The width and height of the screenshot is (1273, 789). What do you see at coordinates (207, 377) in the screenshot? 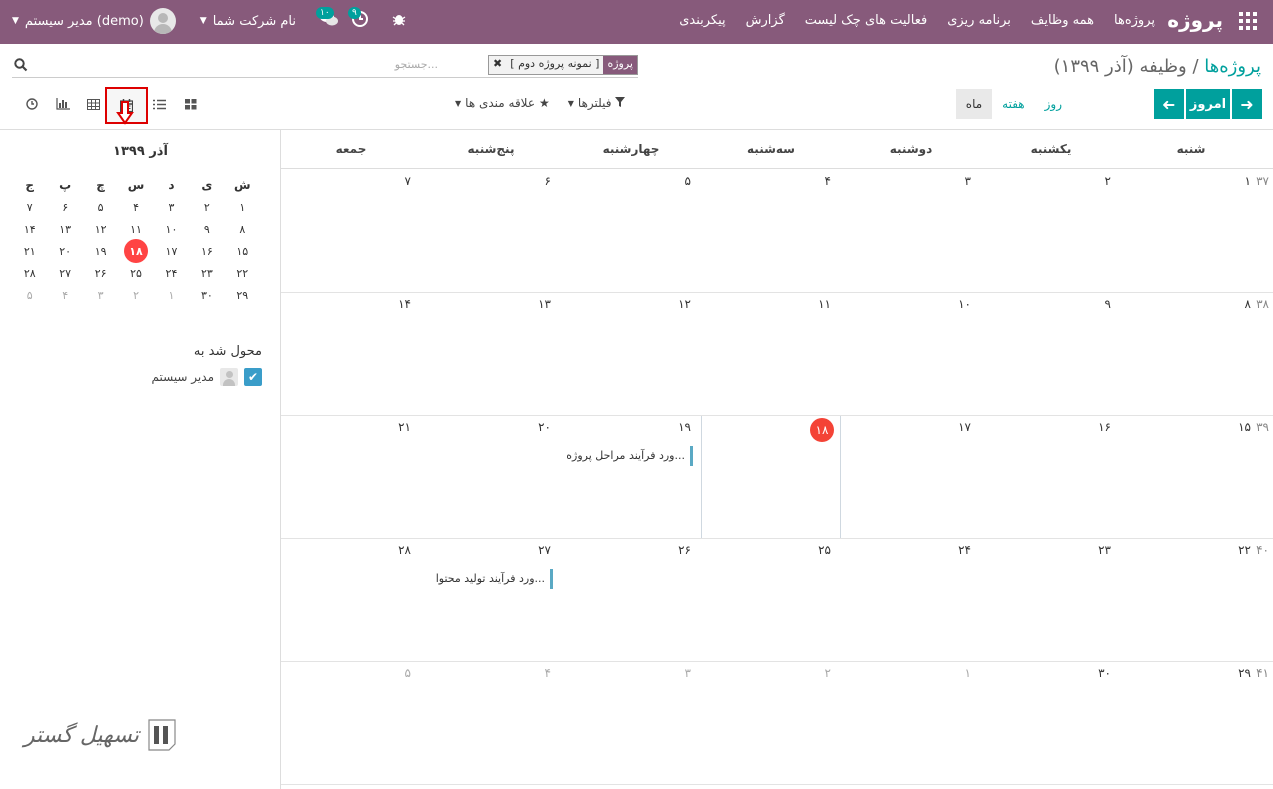
I see `assigned-filter-item: ✔ مدیر سیستم` at bounding box center [207, 377].